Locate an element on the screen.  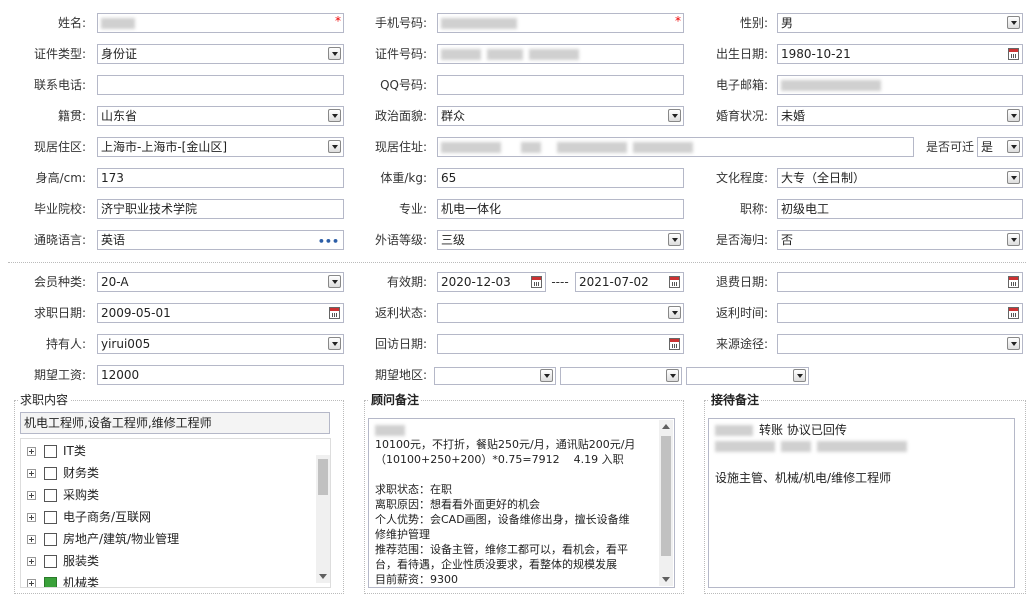
salary-label: 期望工资: is located at coordinates (59, 375).